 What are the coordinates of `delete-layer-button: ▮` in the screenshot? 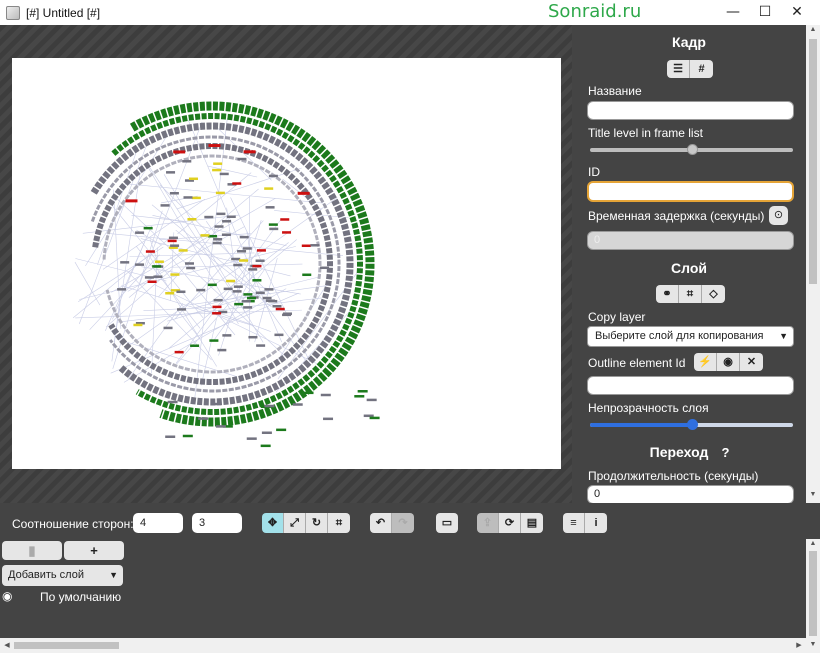 It's located at (32, 550).